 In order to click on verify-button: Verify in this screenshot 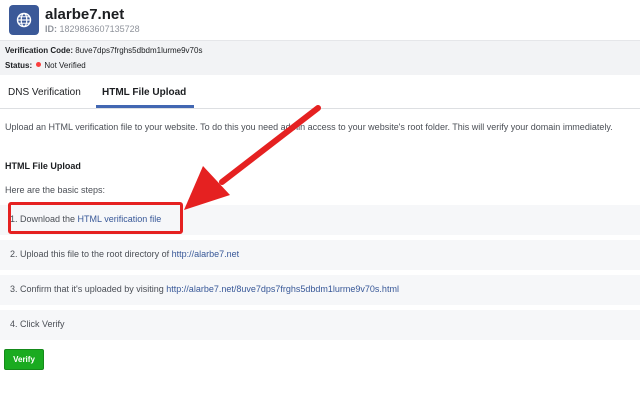, I will do `click(24, 359)`.